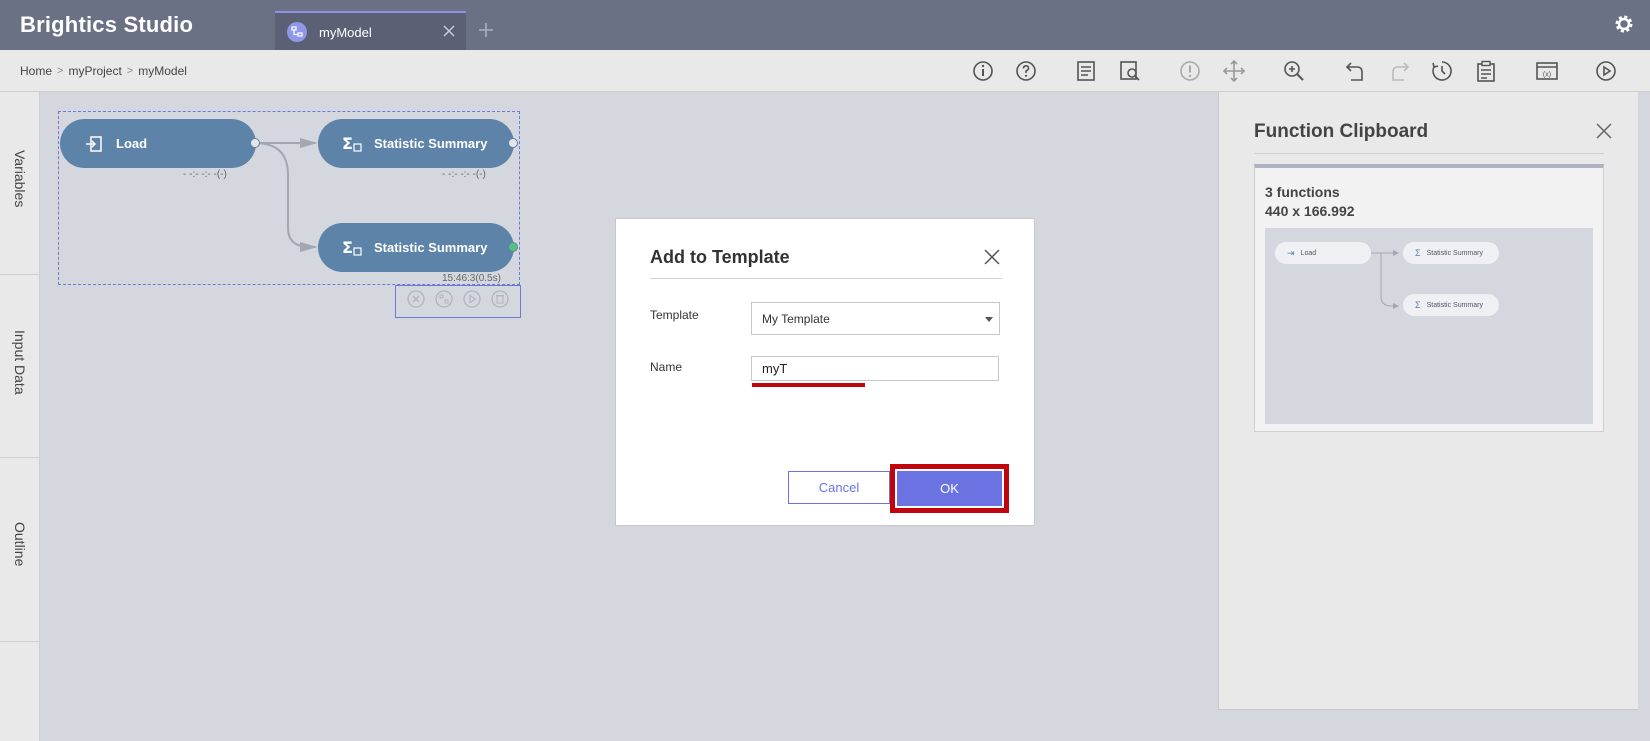  I want to click on template-label: Template, so click(674, 315).